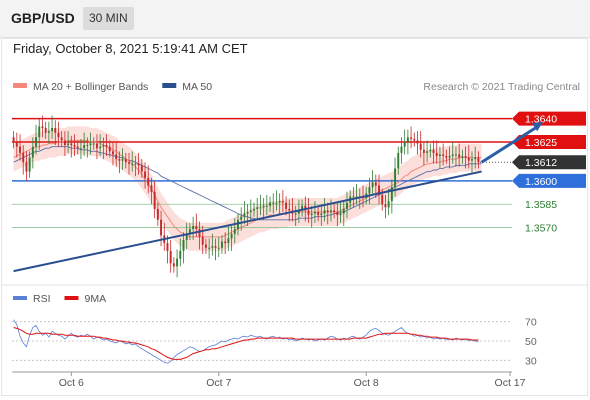 The height and width of the screenshot is (400, 590). I want to click on level-label-4: 1.3585, so click(541, 205).